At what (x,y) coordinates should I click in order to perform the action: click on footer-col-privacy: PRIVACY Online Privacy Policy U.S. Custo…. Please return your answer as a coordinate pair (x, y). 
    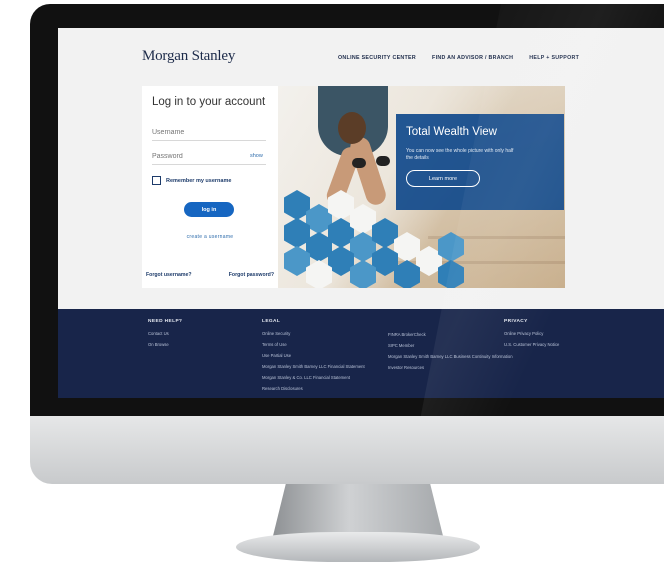
    Looking at the image, I should click on (531, 336).